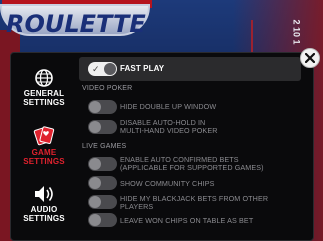 This screenshot has width=323, height=241. What do you see at coordinates (102, 107) in the screenshot?
I see `hide-double-up-toggle` at bounding box center [102, 107].